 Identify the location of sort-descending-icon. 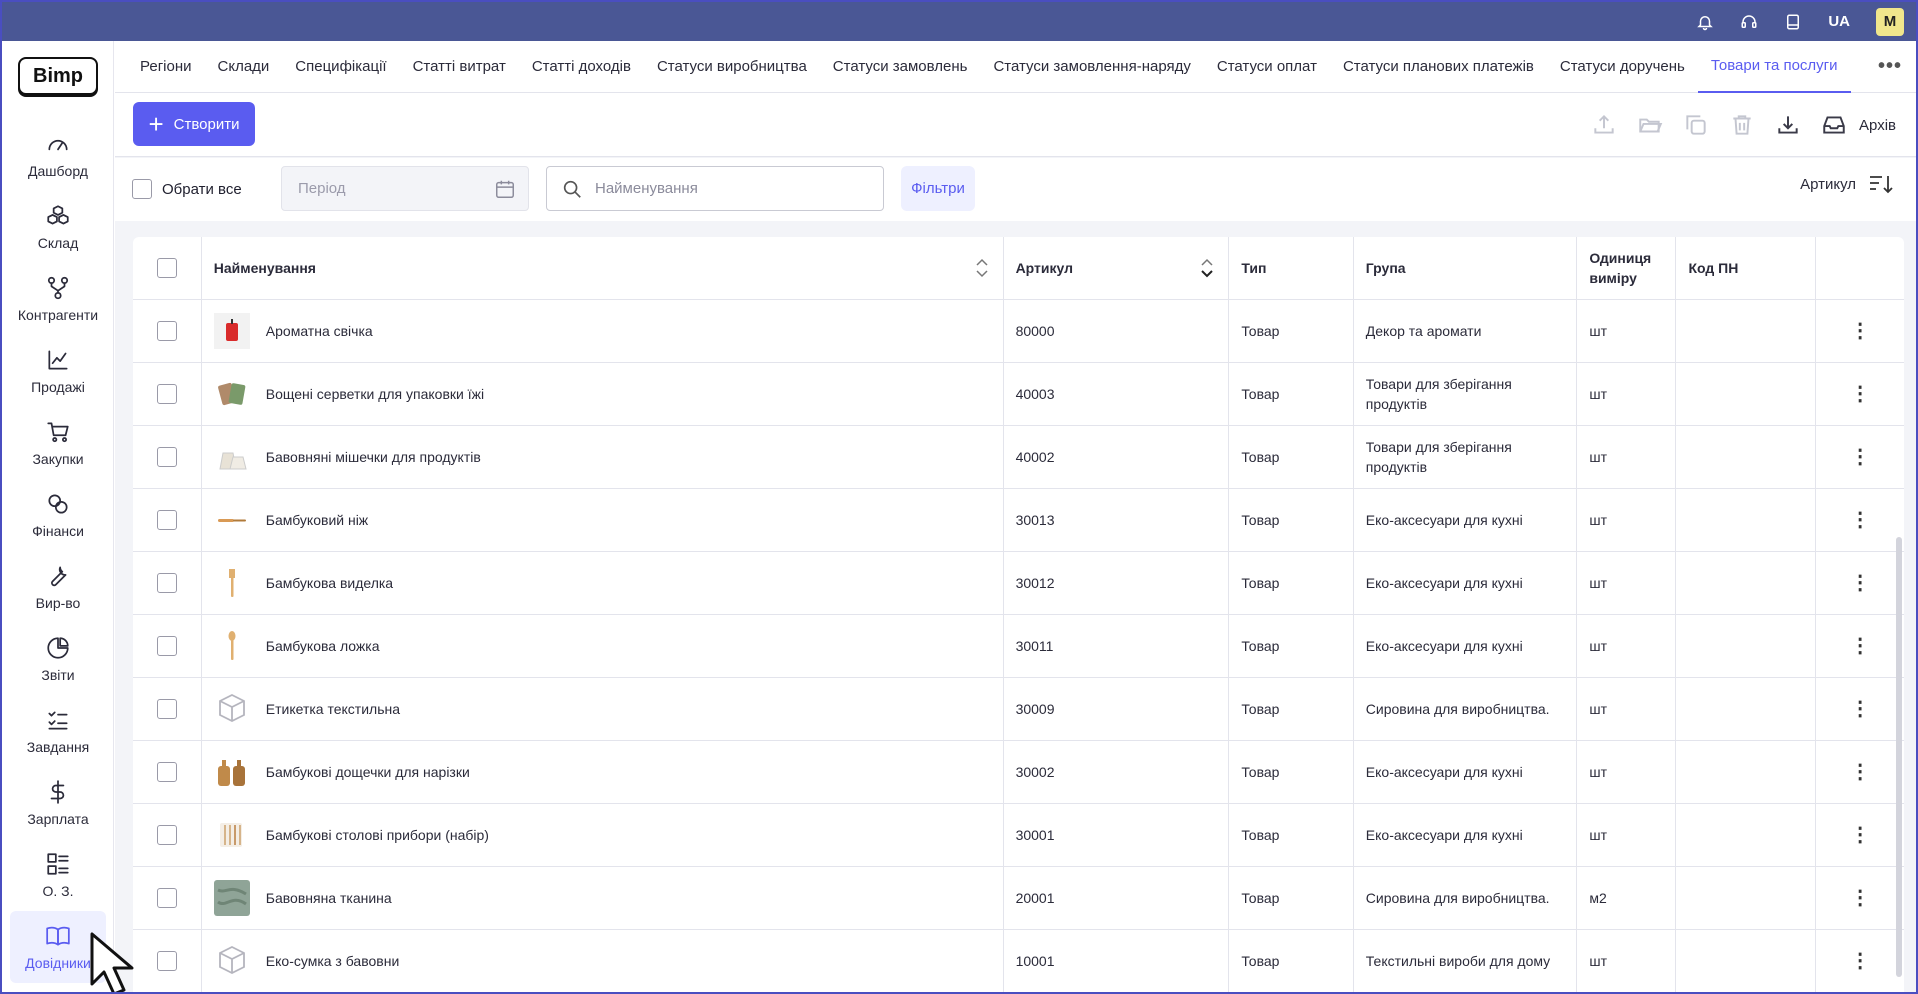
(1881, 184).